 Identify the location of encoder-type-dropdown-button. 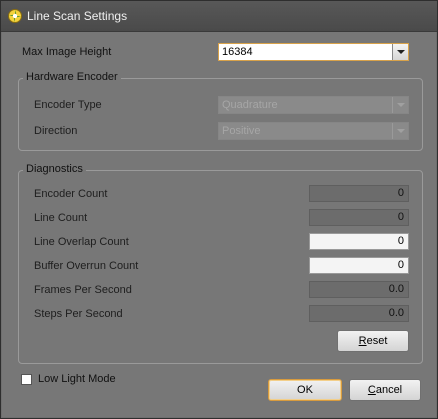
(400, 105).